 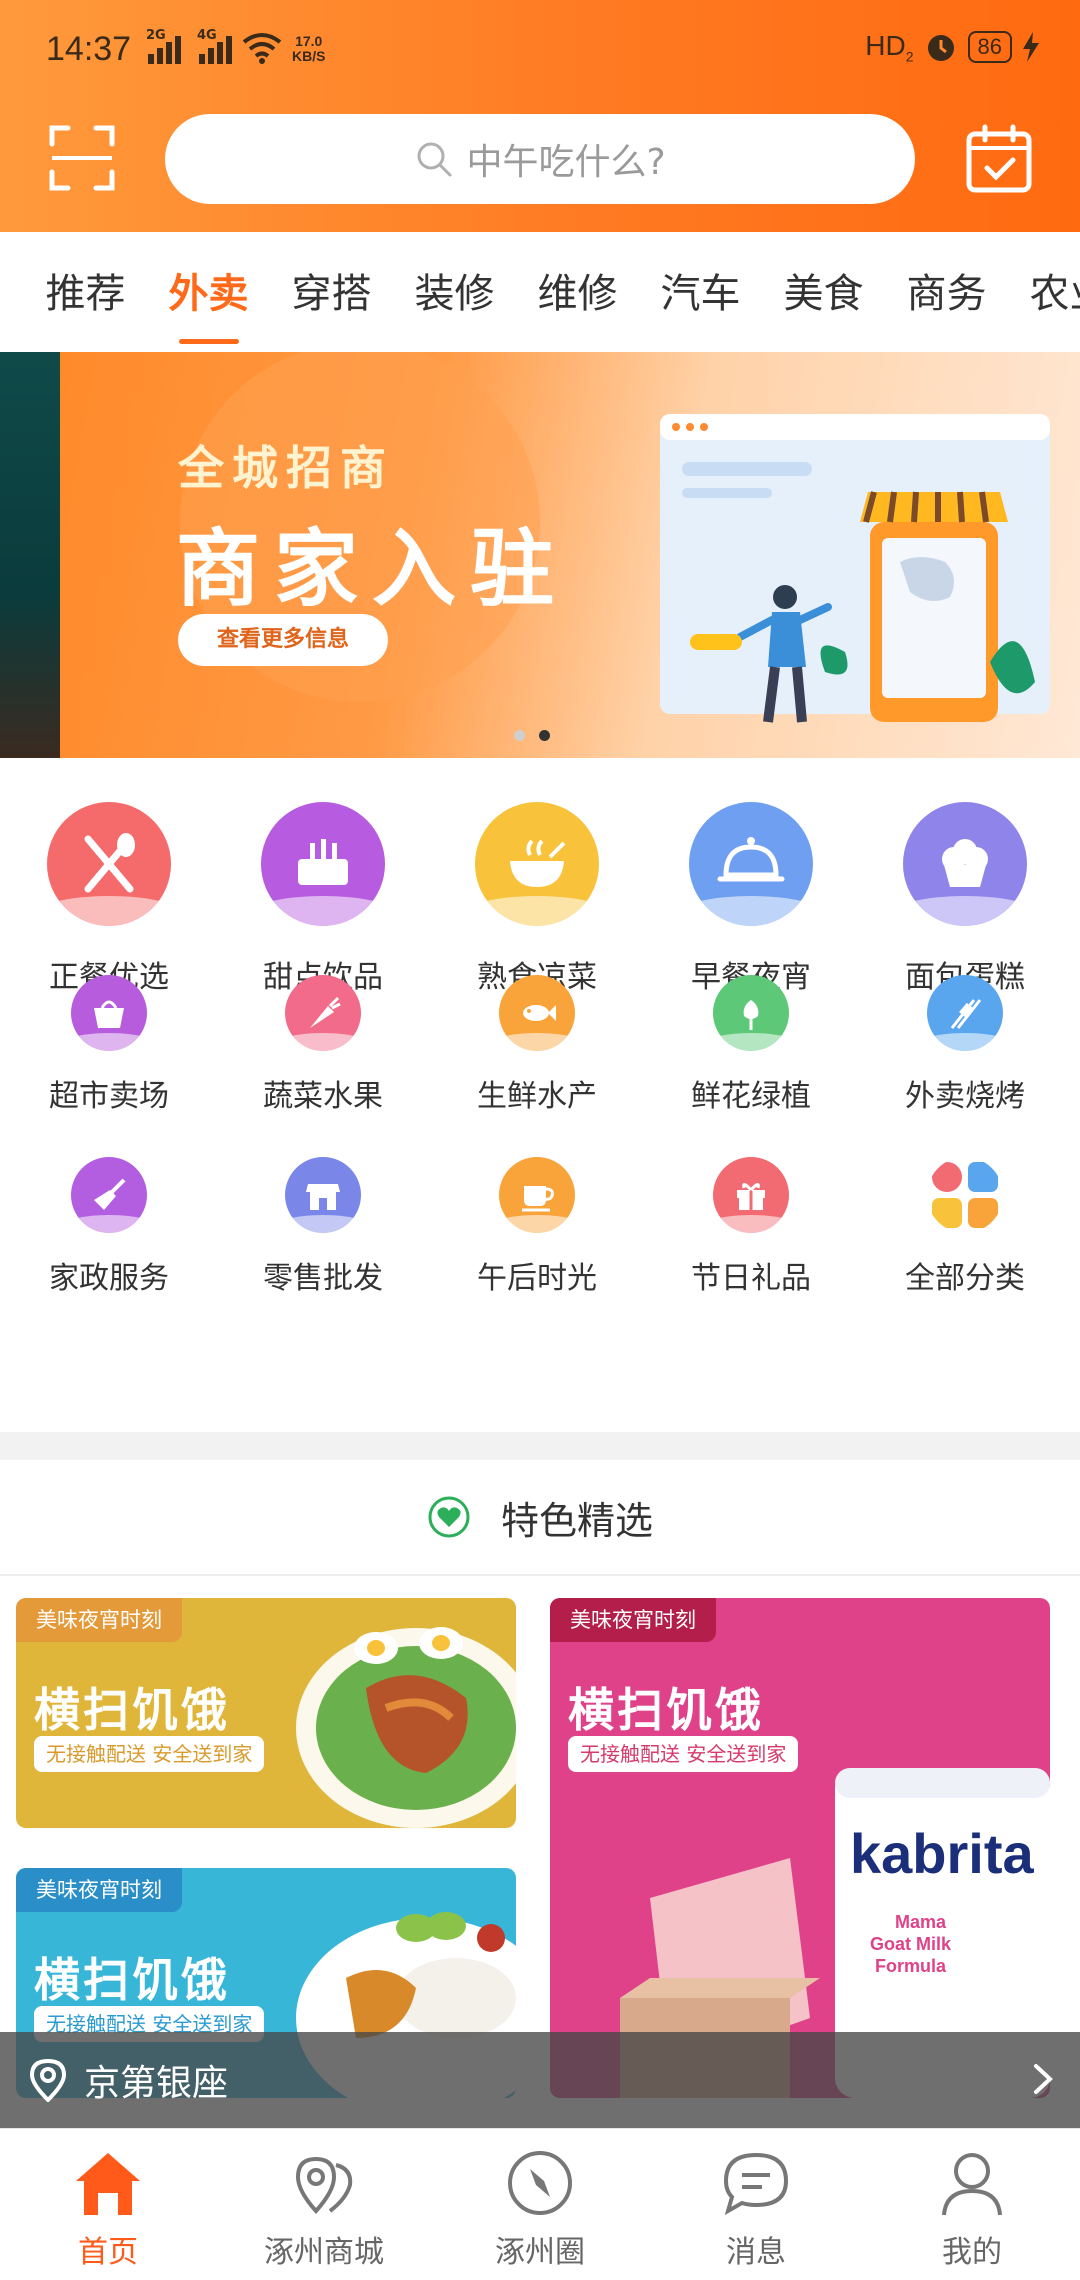 I want to click on bowl-steam-icon, so click(x=537, y=864).